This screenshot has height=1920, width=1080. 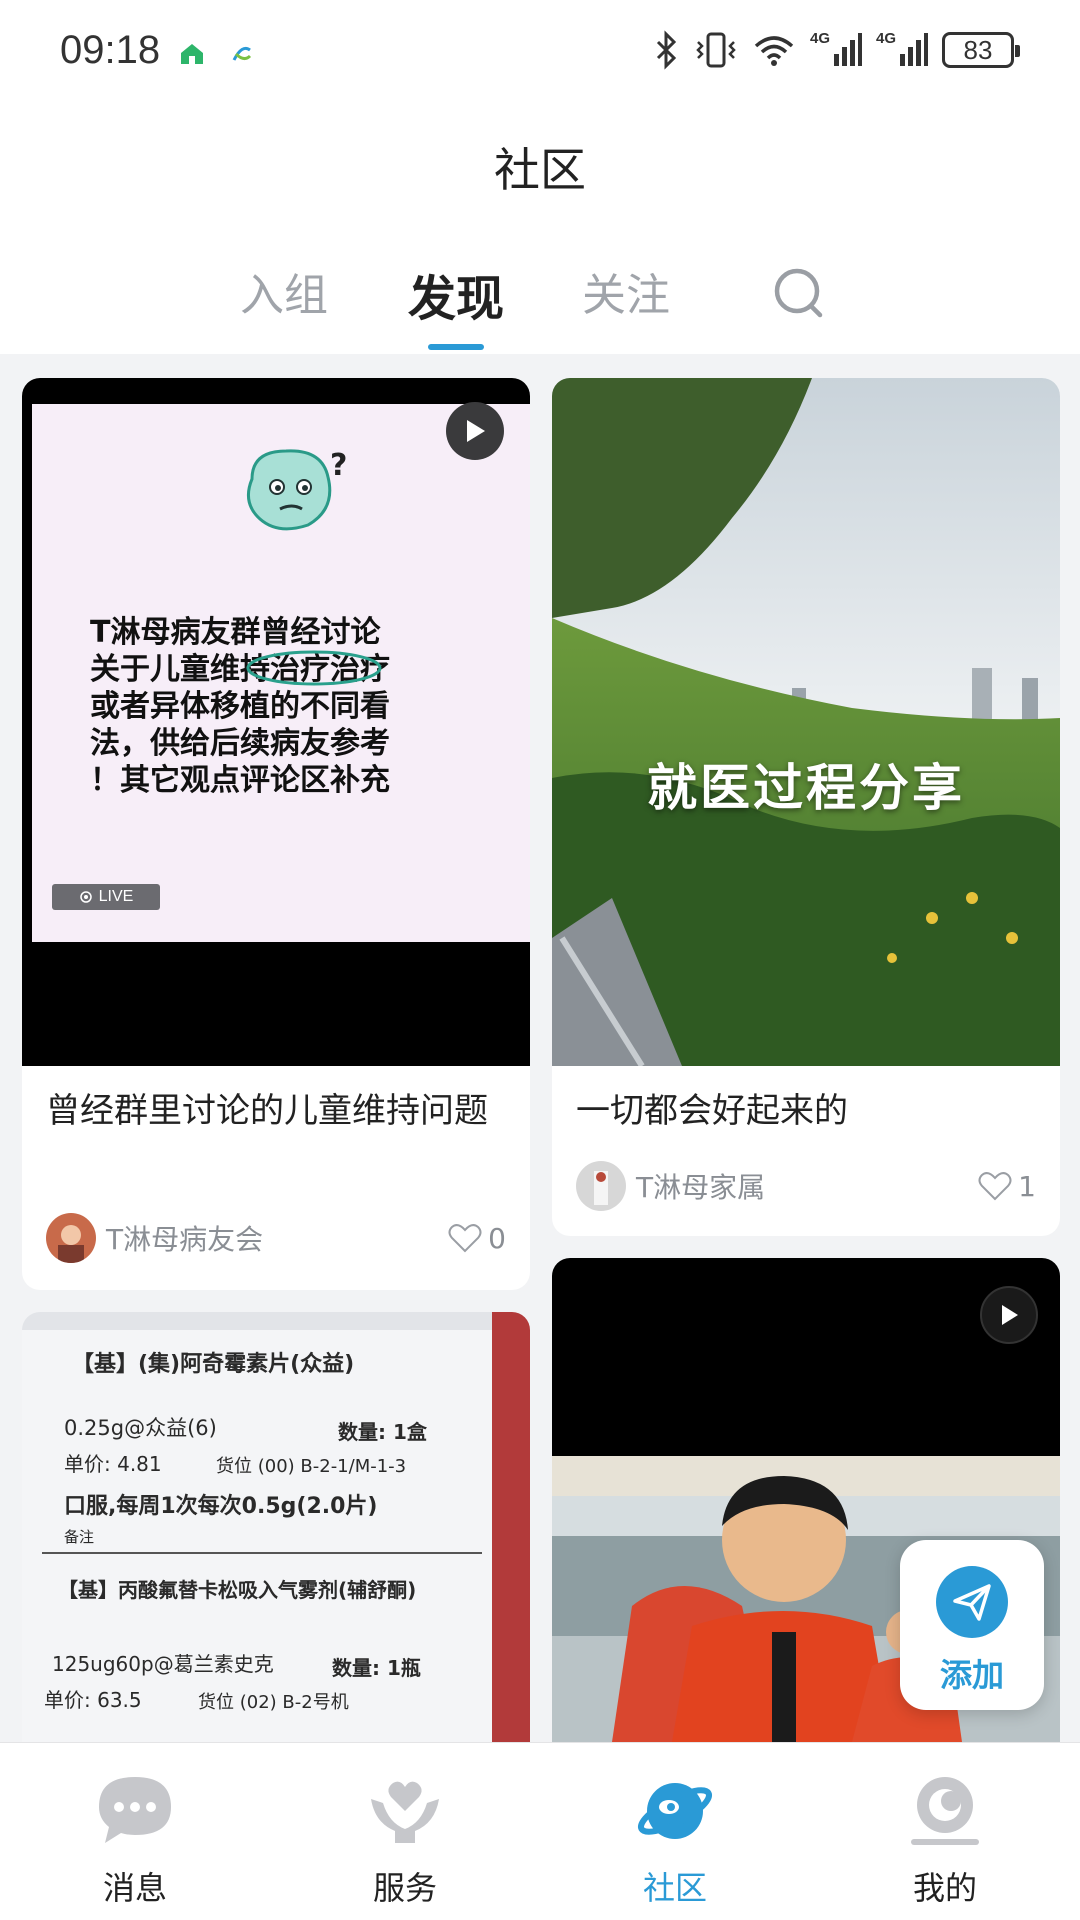 I want to click on live-label: LIVE, so click(x=116, y=896).